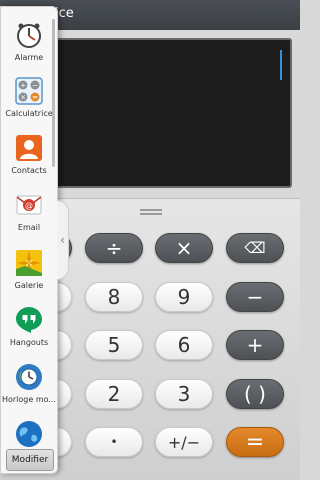 This screenshot has height=480, width=320. Describe the element at coordinates (29, 91) in the screenshot. I see `calculator-icon: + − × =` at that location.